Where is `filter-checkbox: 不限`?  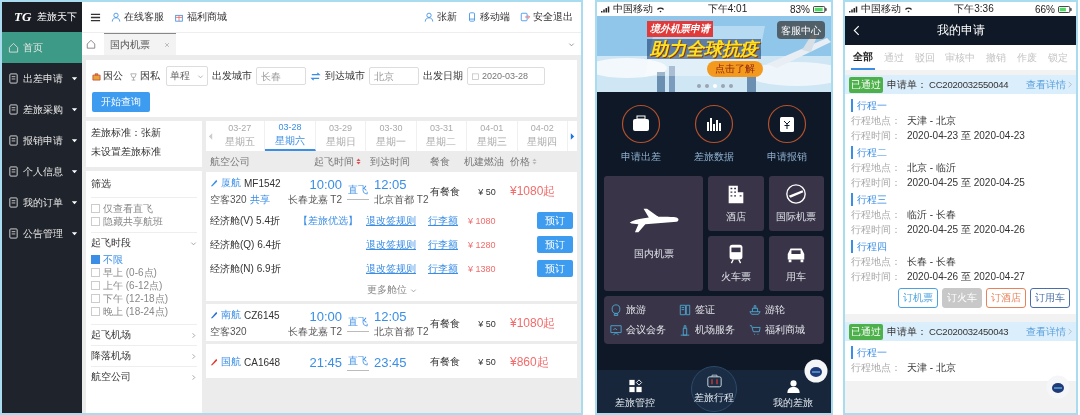
filter-checkbox: 不限 is located at coordinates (144, 259).